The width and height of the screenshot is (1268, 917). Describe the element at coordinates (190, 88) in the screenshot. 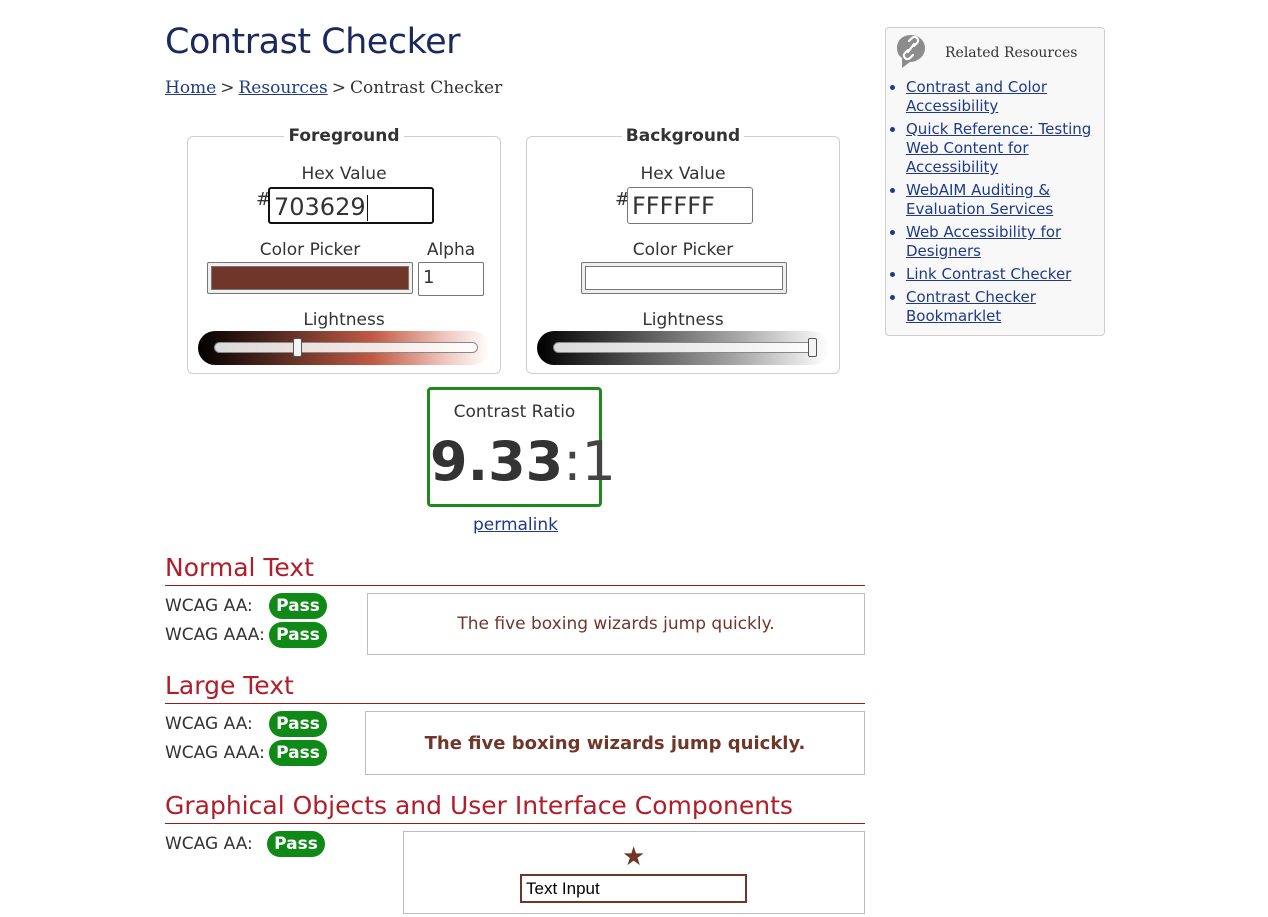

I see `breadcrumb-home-link: Home` at that location.